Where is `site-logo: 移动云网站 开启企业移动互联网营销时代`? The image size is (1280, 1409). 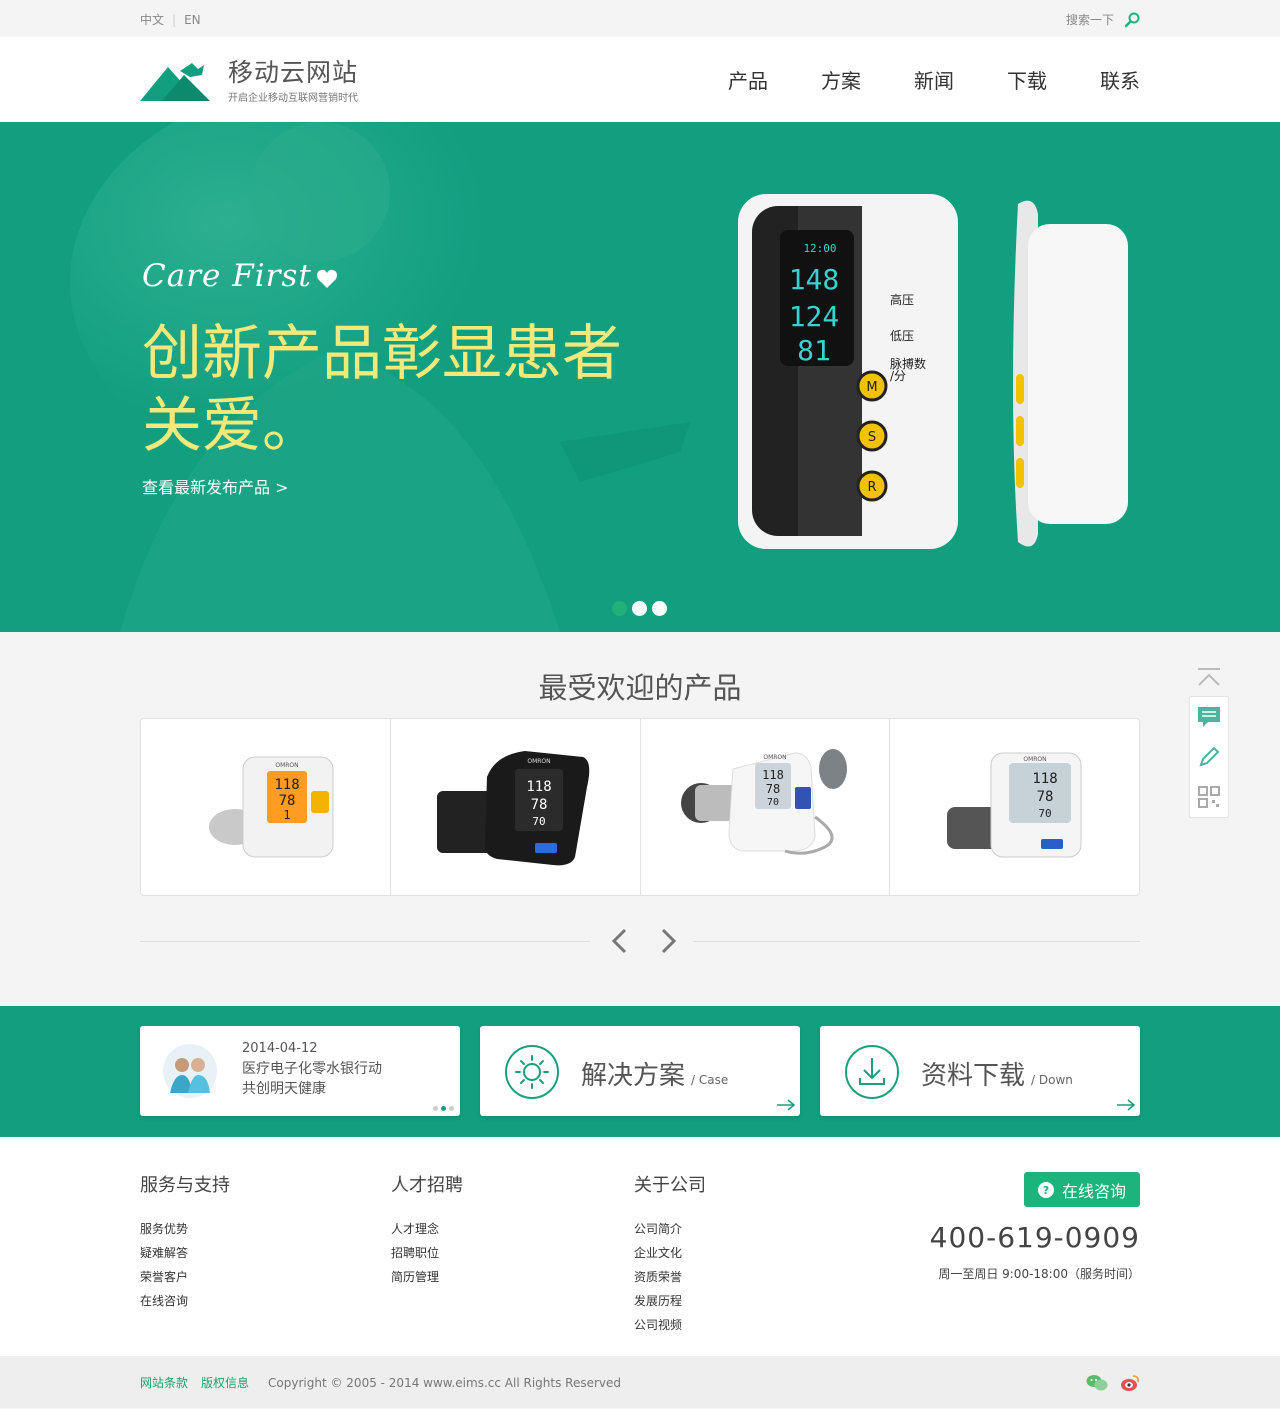
site-logo: 移动云网站 开启企业移动互联网营销时代 is located at coordinates (249, 81).